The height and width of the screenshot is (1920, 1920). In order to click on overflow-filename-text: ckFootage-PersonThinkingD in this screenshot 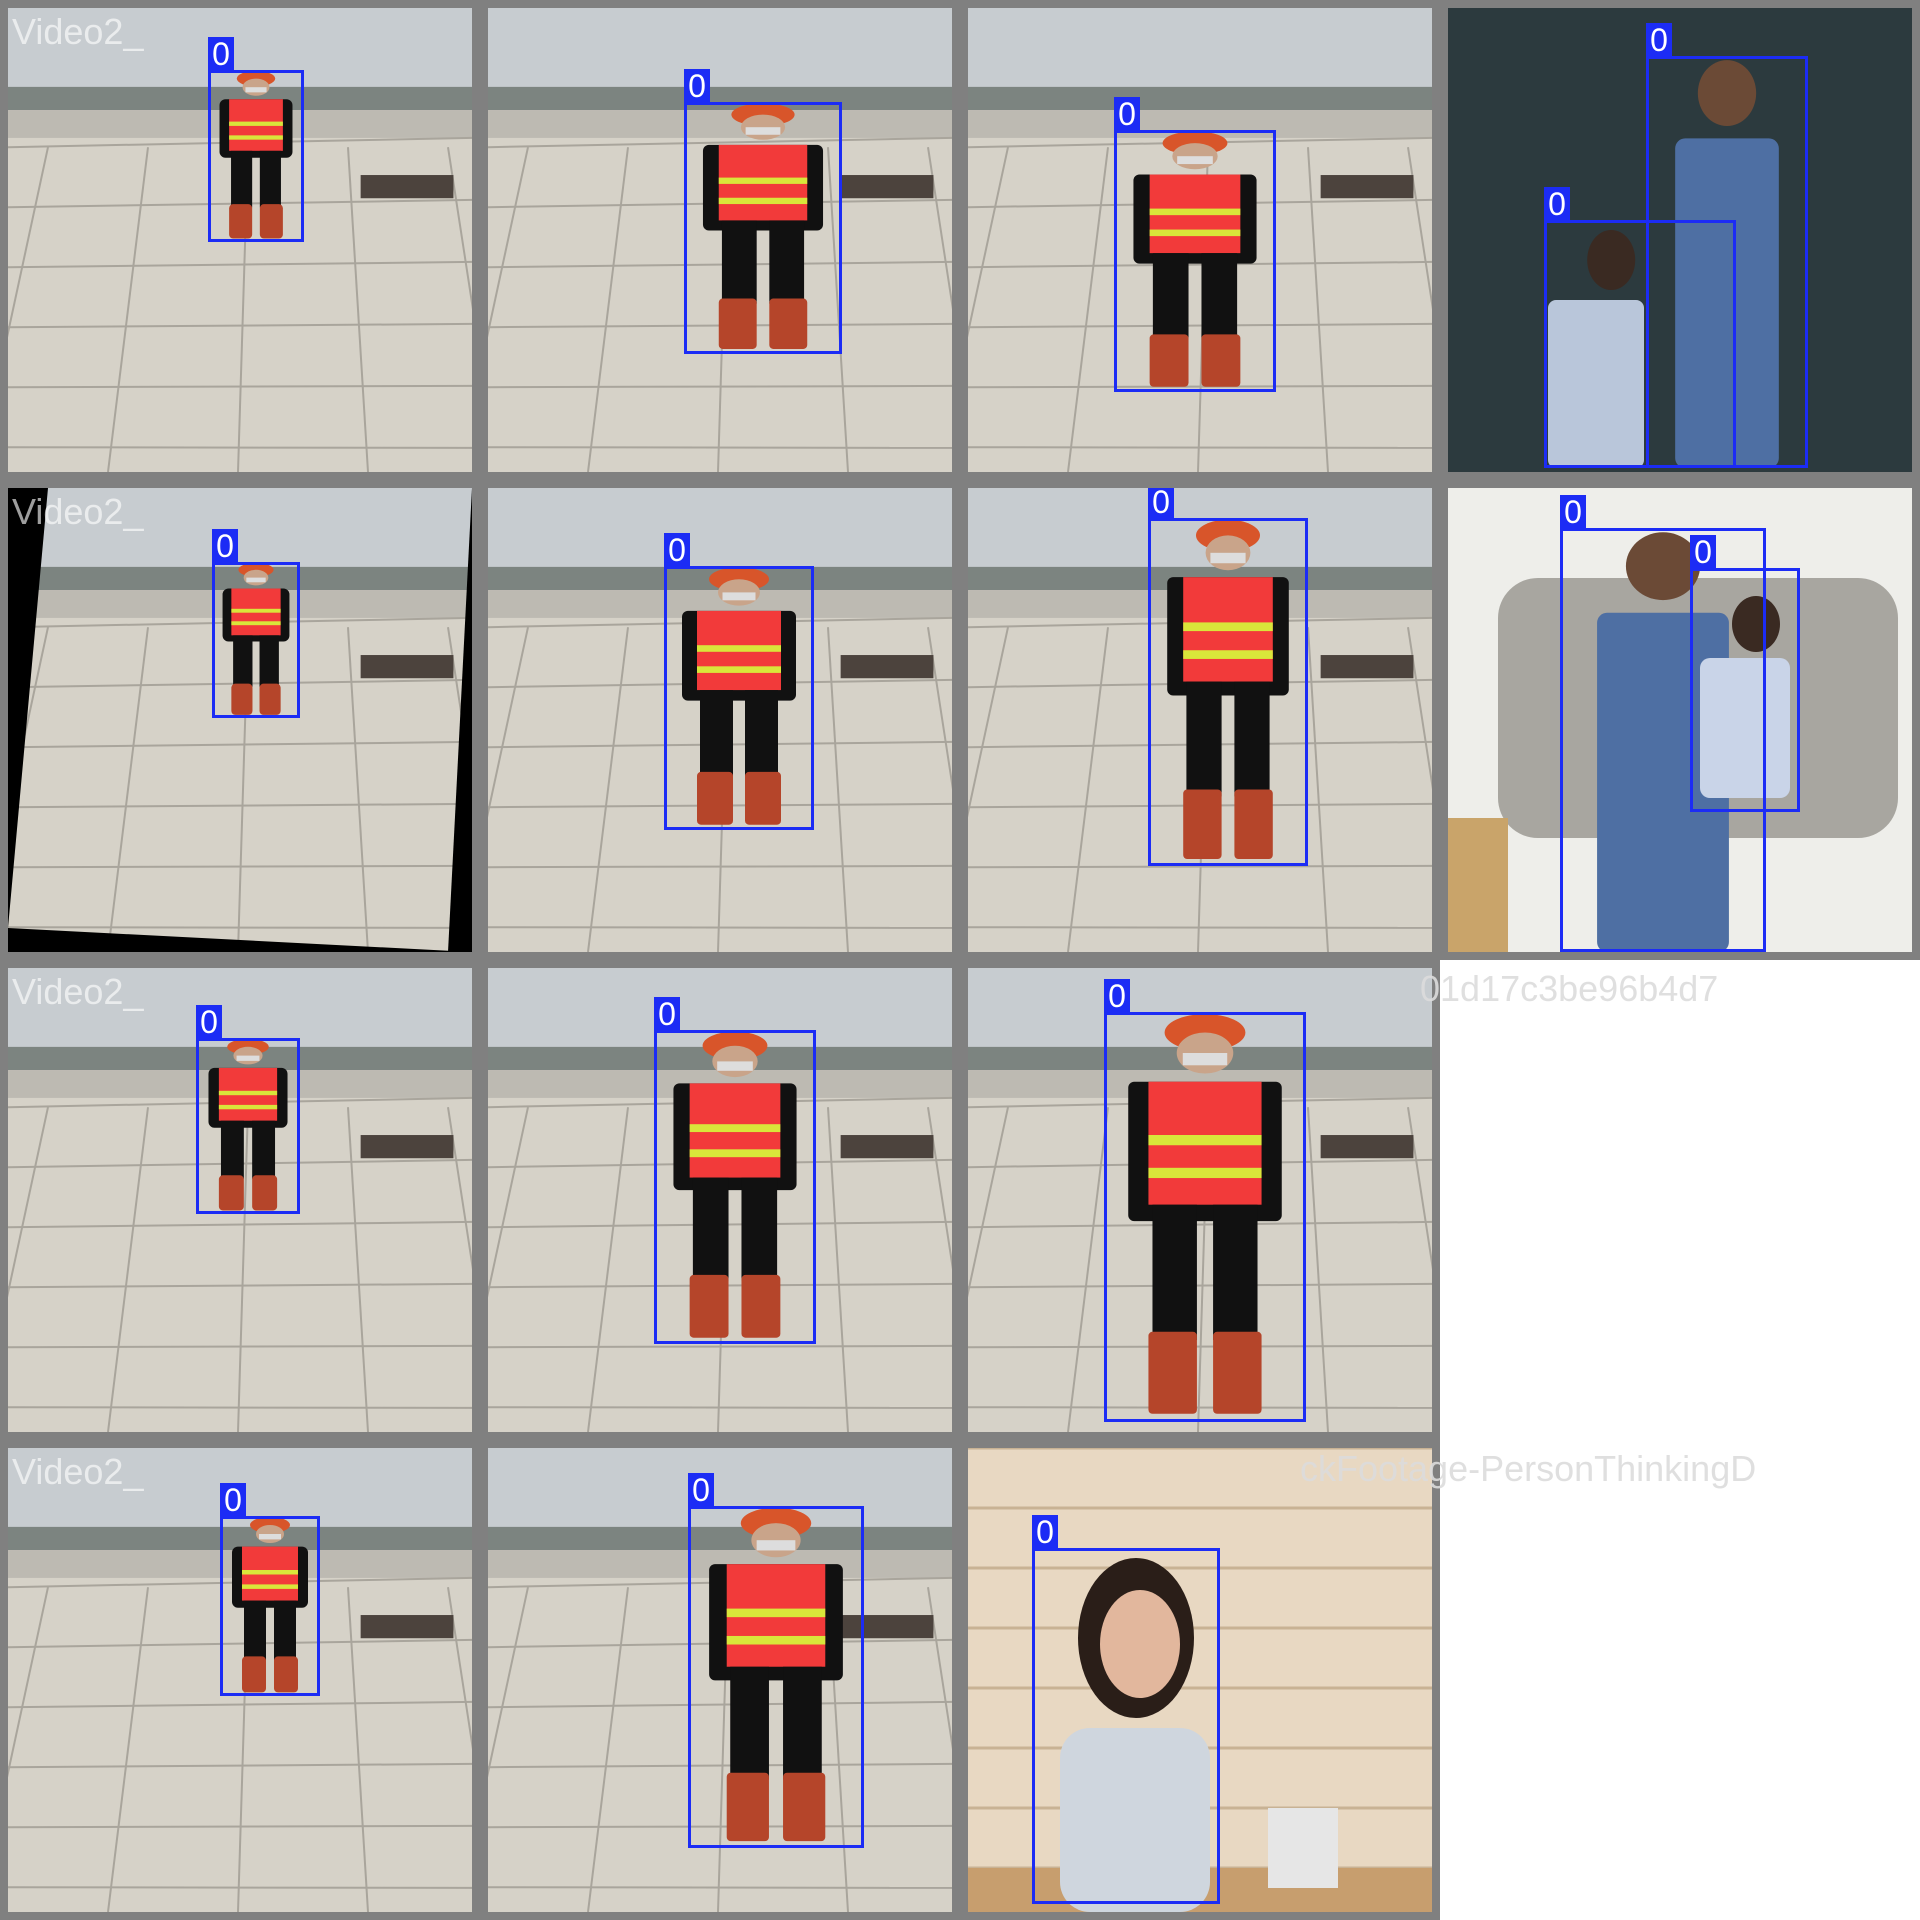, I will do `click(1528, 1468)`.